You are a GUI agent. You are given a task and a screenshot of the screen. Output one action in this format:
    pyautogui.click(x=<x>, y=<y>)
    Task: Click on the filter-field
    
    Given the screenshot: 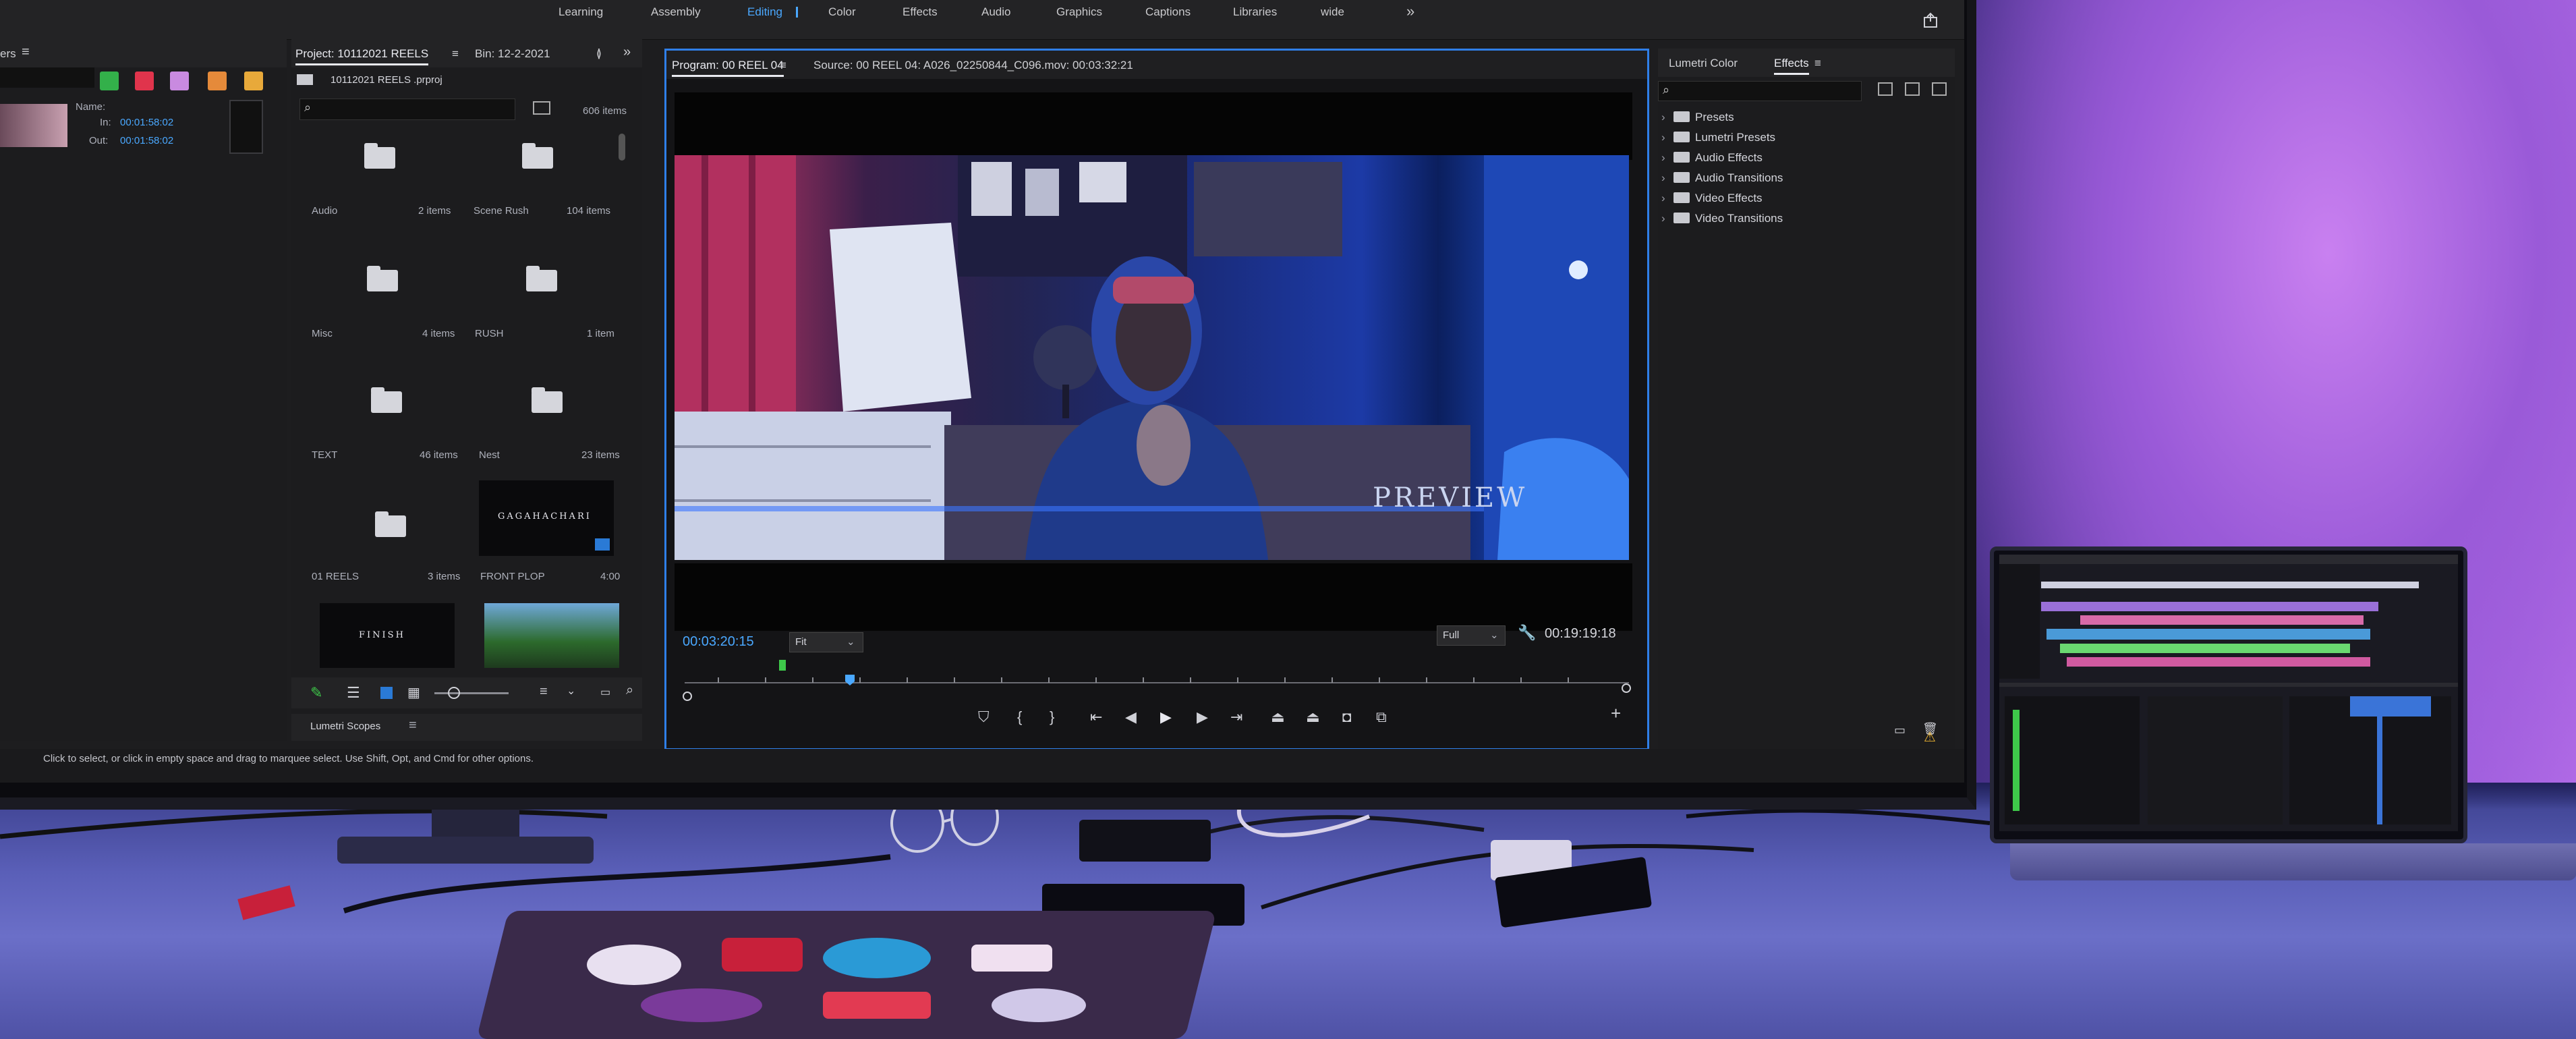 What is the action you would take?
    pyautogui.click(x=47, y=77)
    